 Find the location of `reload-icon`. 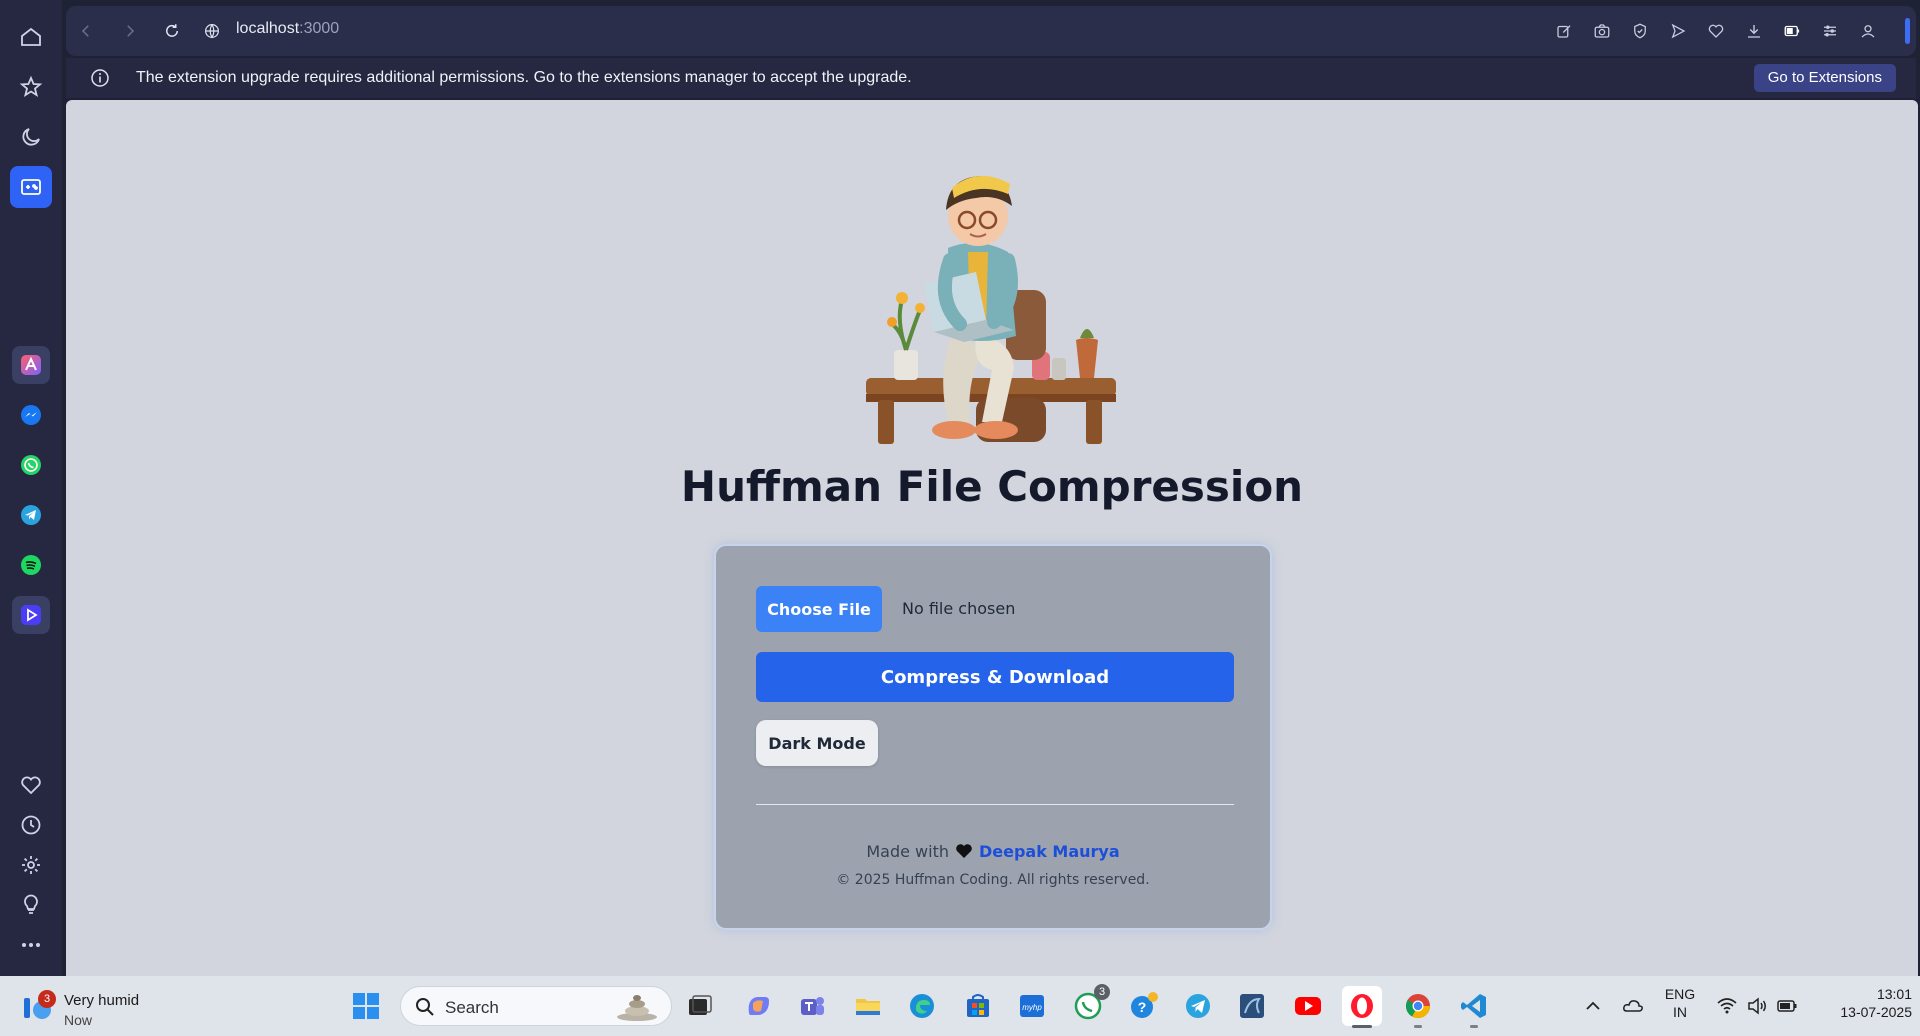

reload-icon is located at coordinates (172, 31).